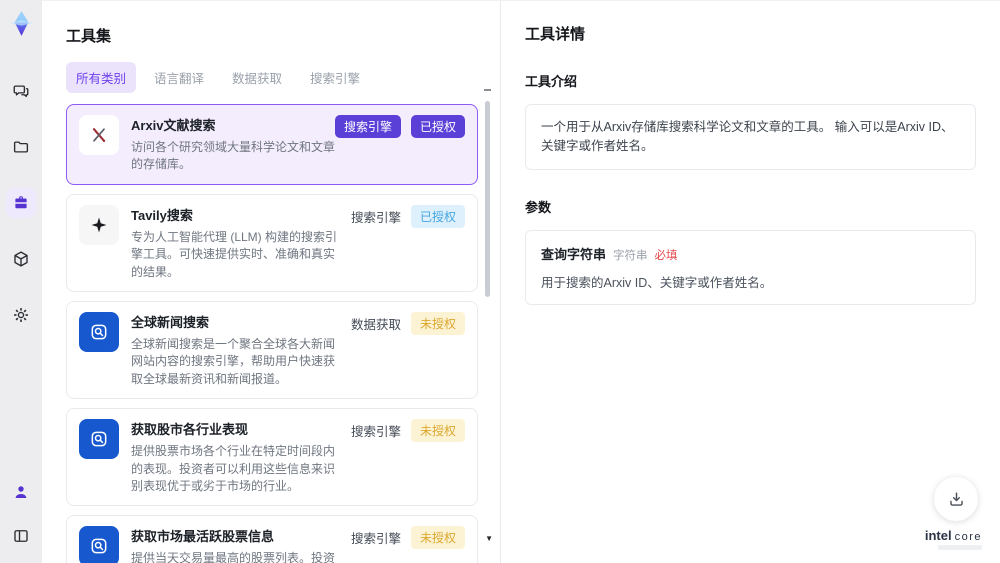 The width and height of the screenshot is (1000, 563). What do you see at coordinates (21, 91) in the screenshot?
I see `chat-icon` at bounding box center [21, 91].